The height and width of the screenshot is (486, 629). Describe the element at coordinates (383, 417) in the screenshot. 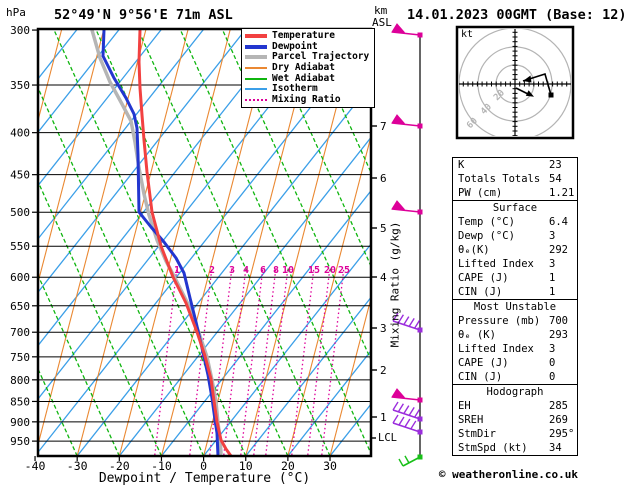

I see `km-tick-label: 1` at that location.